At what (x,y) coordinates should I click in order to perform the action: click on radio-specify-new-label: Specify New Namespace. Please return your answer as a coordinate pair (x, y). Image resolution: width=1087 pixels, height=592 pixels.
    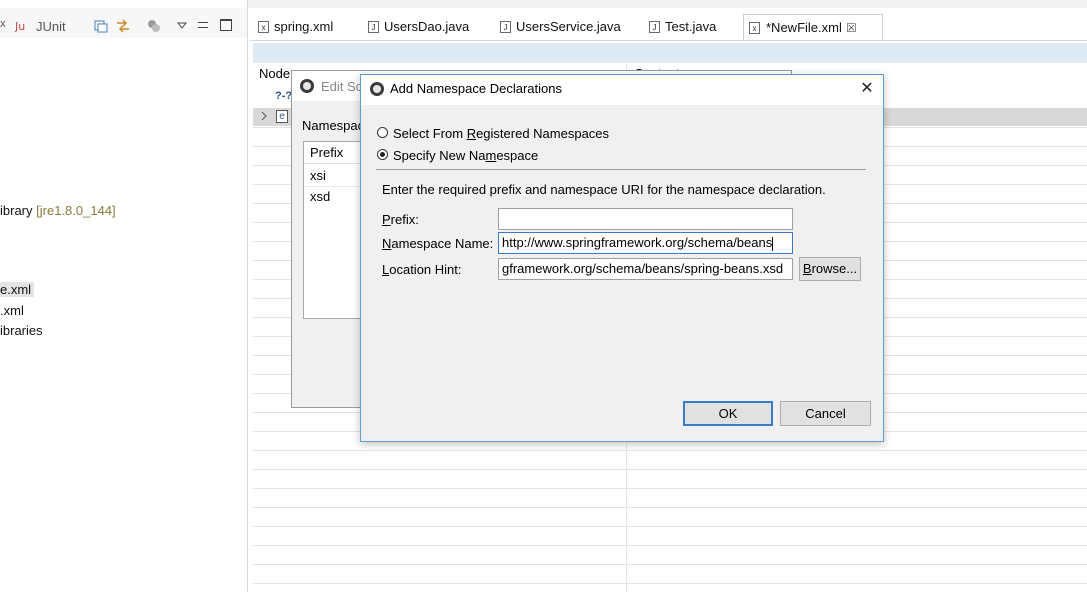
    Looking at the image, I should click on (465, 155).